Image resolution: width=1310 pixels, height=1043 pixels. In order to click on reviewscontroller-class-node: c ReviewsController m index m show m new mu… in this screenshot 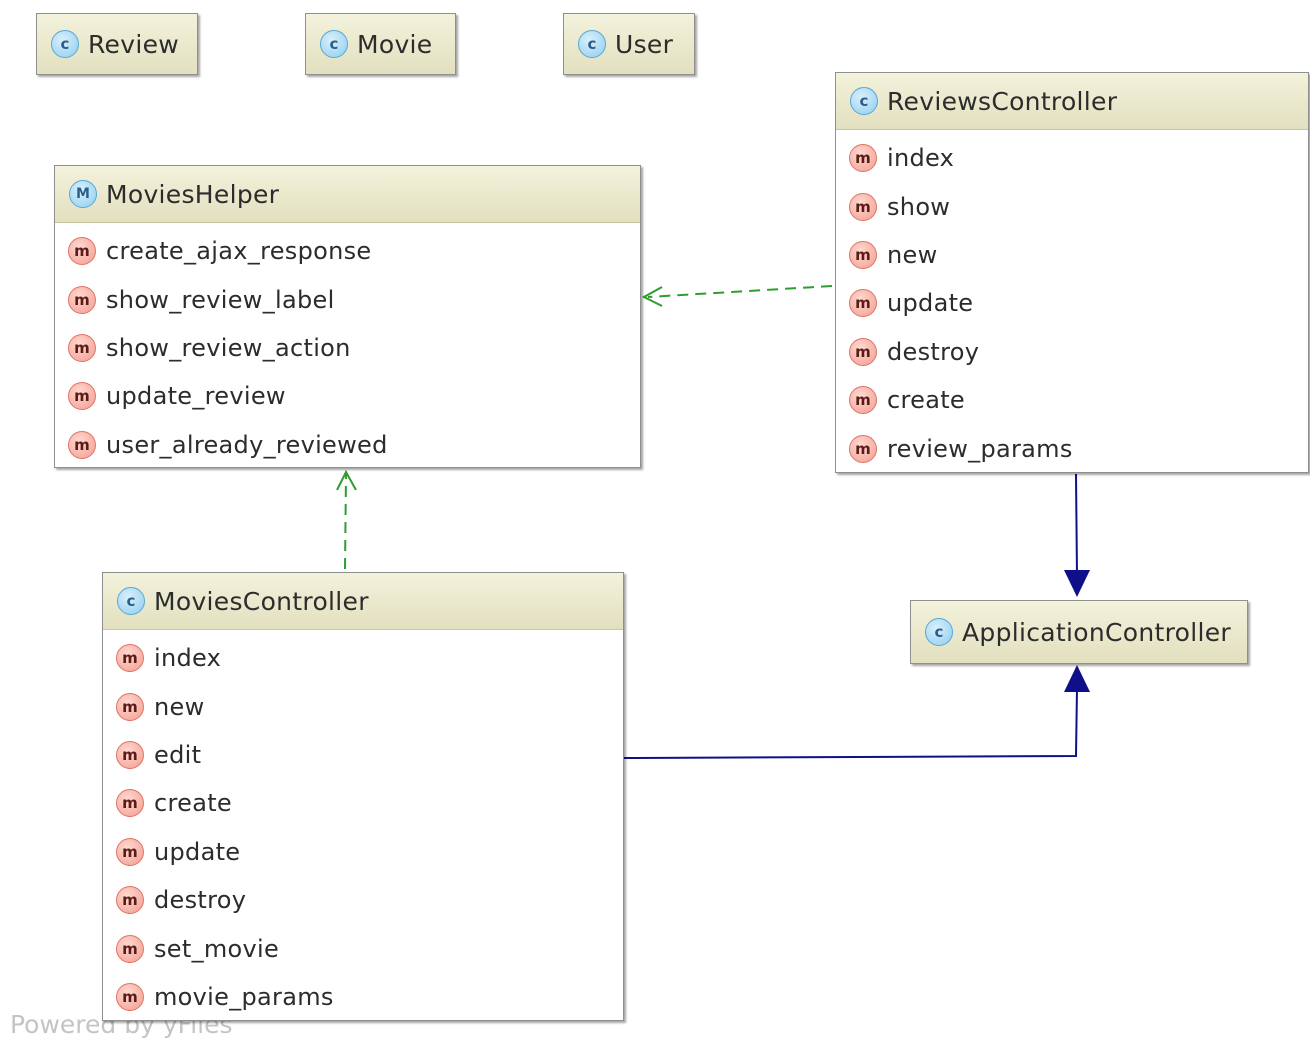, I will do `click(1072, 272)`.